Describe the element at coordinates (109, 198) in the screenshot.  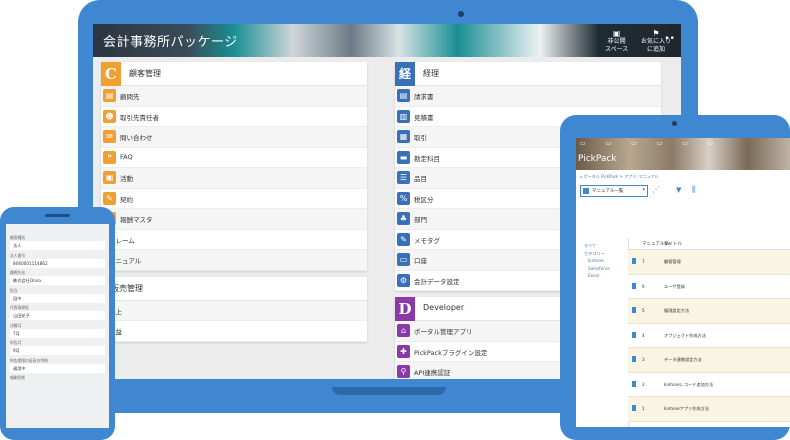
I see `contract-icon: ✎` at that location.